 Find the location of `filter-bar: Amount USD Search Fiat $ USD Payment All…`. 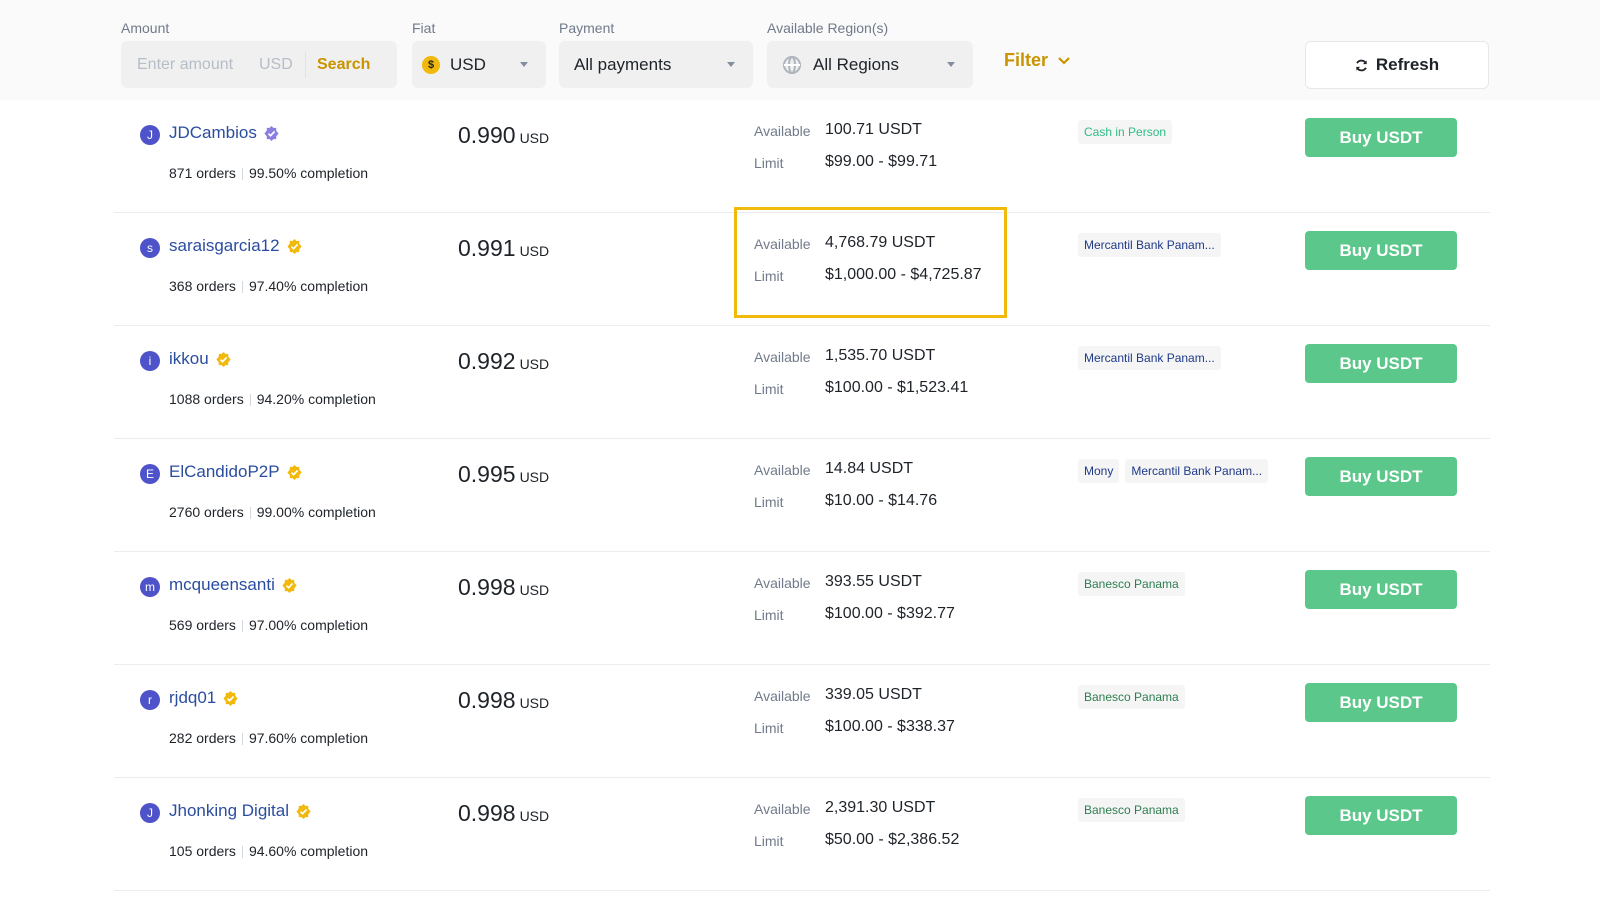

filter-bar: Amount USD Search Fiat $ USD Payment All… is located at coordinates (800, 50).